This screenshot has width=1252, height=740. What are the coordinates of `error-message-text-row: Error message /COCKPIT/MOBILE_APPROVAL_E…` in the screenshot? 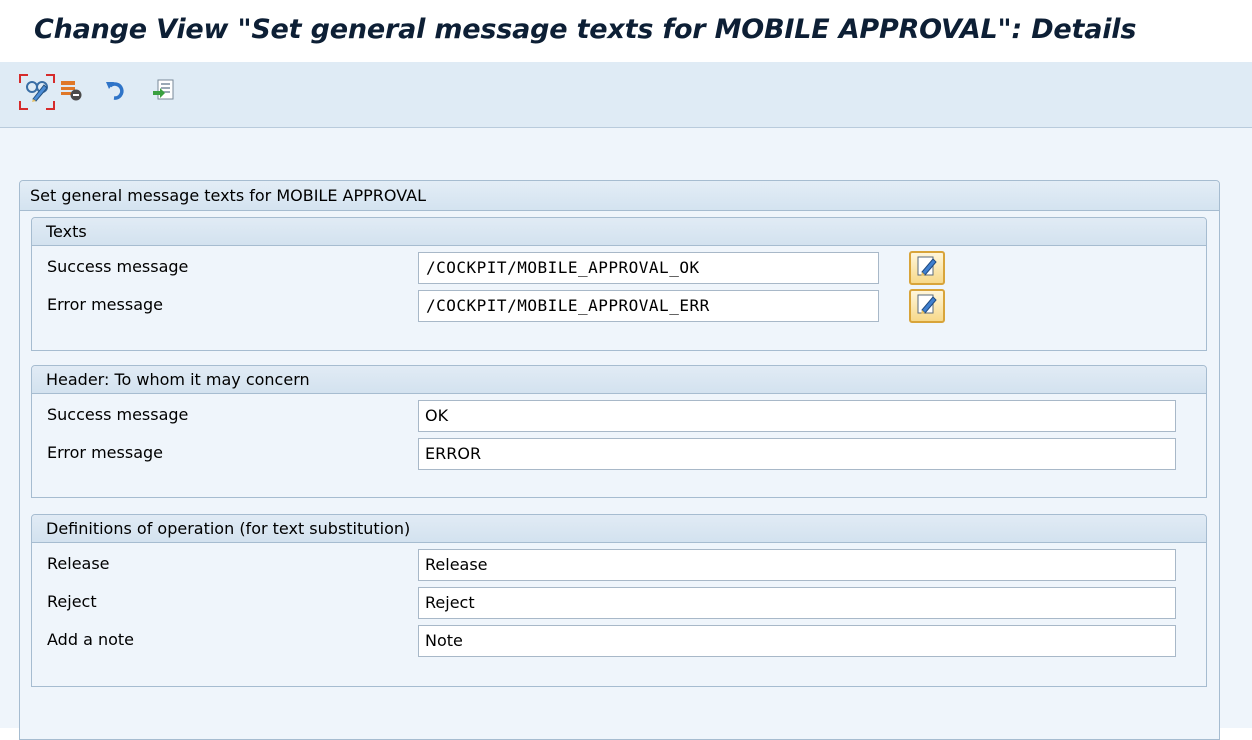 It's located at (619, 306).